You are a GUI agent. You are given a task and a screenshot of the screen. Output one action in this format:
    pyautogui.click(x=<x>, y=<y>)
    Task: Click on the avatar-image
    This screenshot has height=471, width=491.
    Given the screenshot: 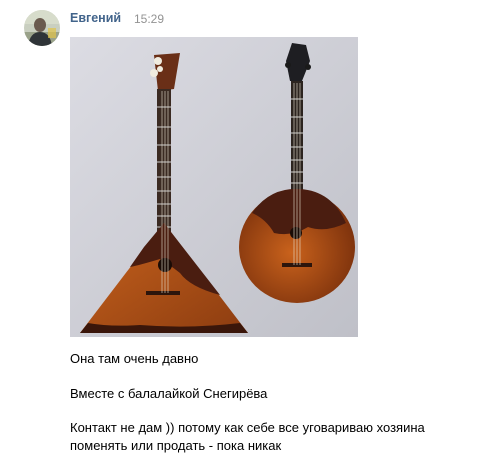 What is the action you would take?
    pyautogui.click(x=42, y=28)
    